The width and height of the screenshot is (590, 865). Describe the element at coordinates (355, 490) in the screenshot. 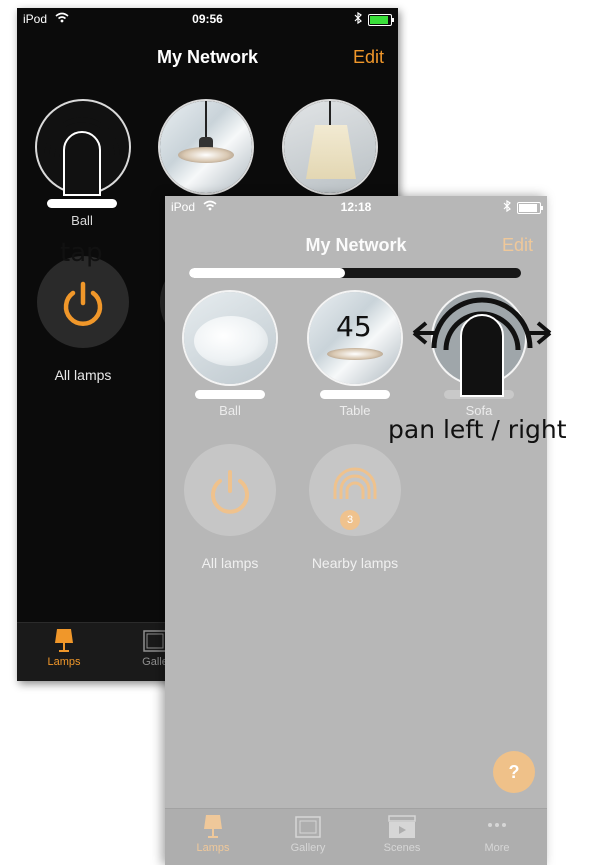

I see `nearby-lamps-button: 3` at that location.